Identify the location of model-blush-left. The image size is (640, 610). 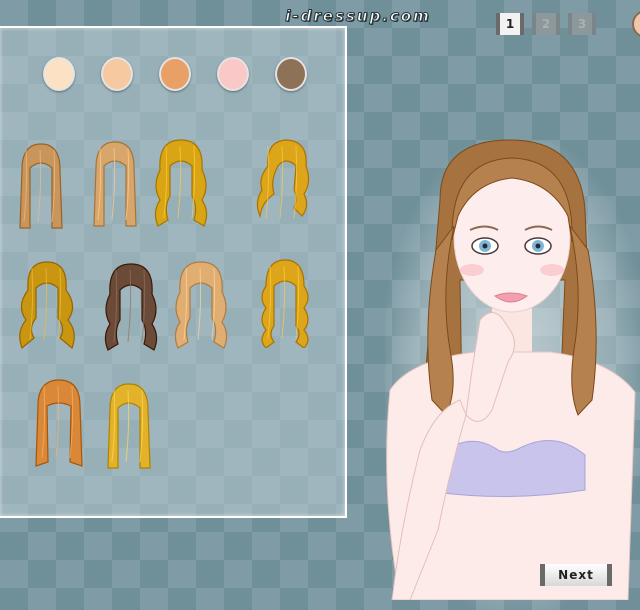
(472, 270).